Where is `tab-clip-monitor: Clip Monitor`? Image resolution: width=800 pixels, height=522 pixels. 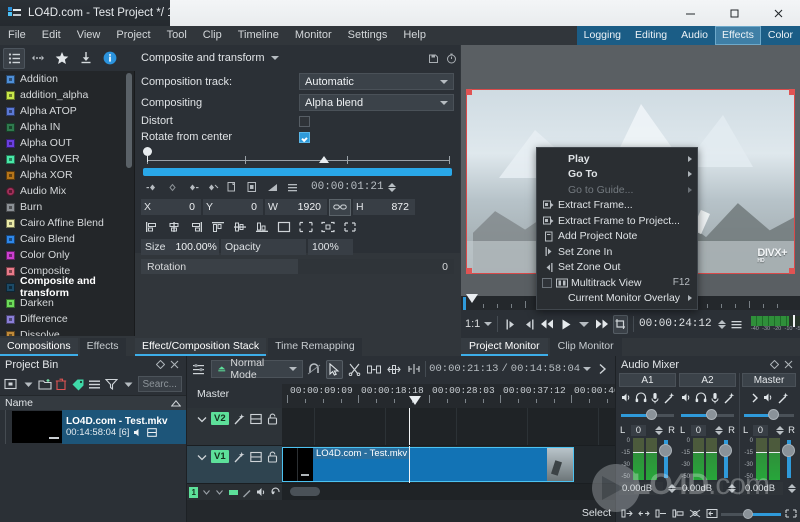 tab-clip-monitor: Clip Monitor is located at coordinates (585, 347).